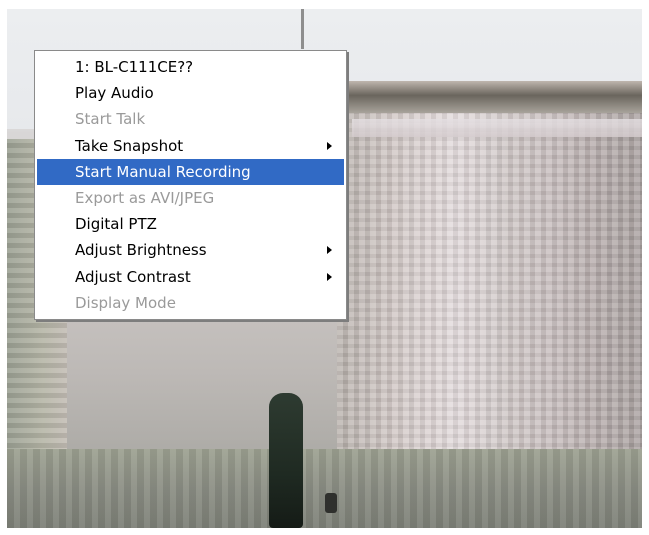 The width and height of the screenshot is (649, 535). What do you see at coordinates (302, 29) in the screenshot?
I see `video-pole` at bounding box center [302, 29].